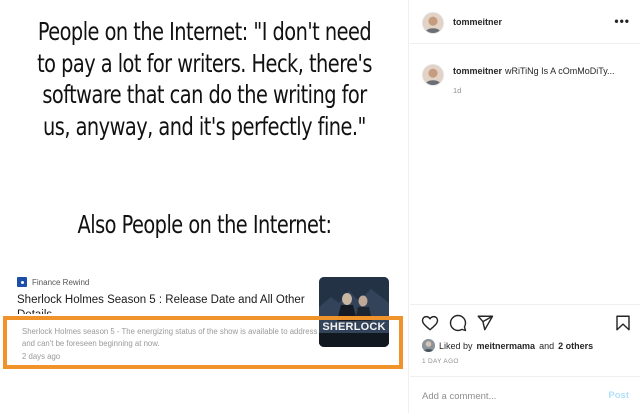 The height and width of the screenshot is (413, 640). Describe the element at coordinates (204, 224) in the screenshot. I see `meme-bottom-text: Also People on the Internet:` at that location.